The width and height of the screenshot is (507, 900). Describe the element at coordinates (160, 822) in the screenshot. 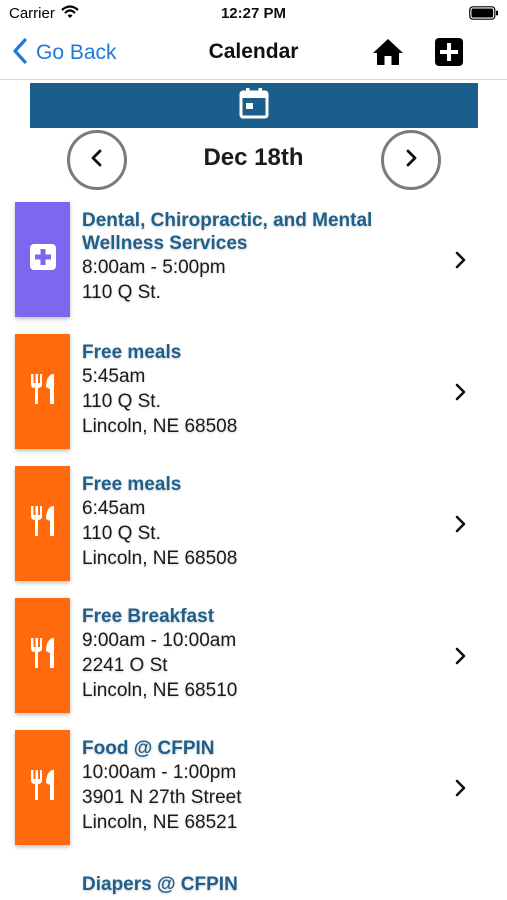

I see `event-city: Lincoln, NE 68521` at that location.